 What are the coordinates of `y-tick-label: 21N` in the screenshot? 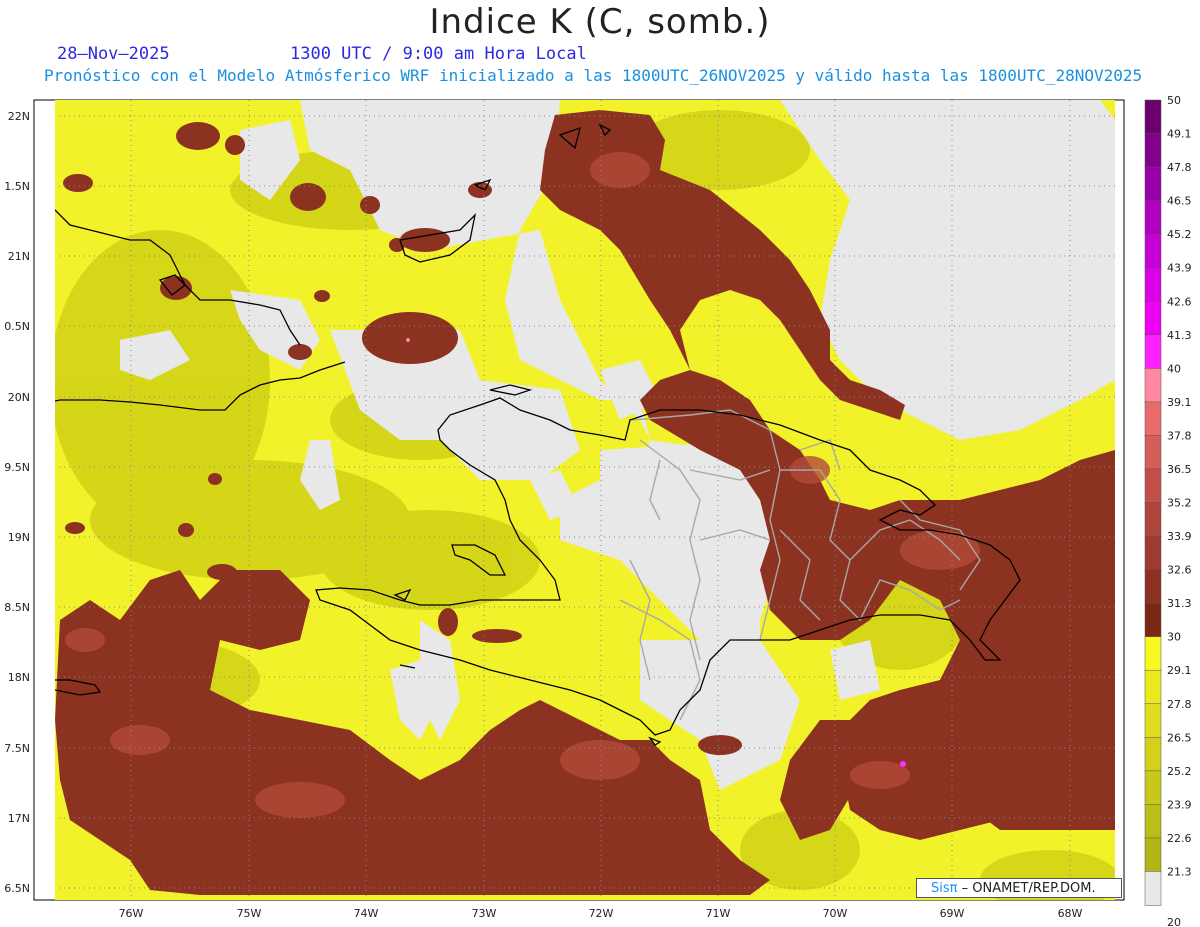 It's located at (19, 256).